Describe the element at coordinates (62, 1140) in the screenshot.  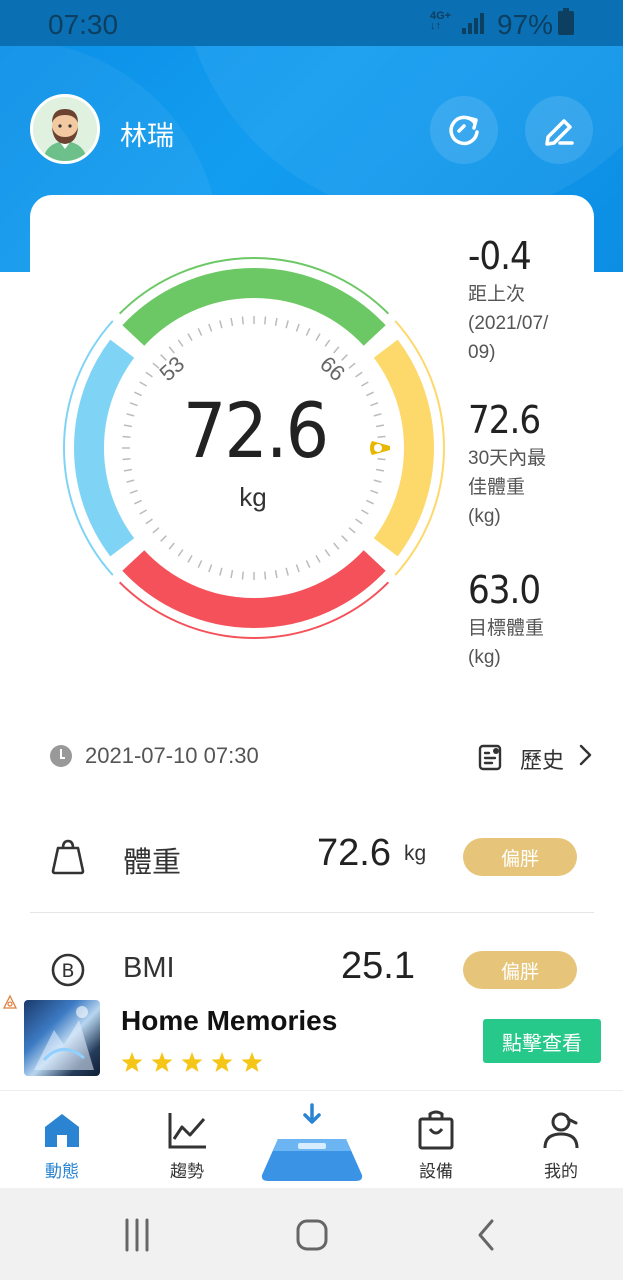
I see `tab-home: 動態` at that location.